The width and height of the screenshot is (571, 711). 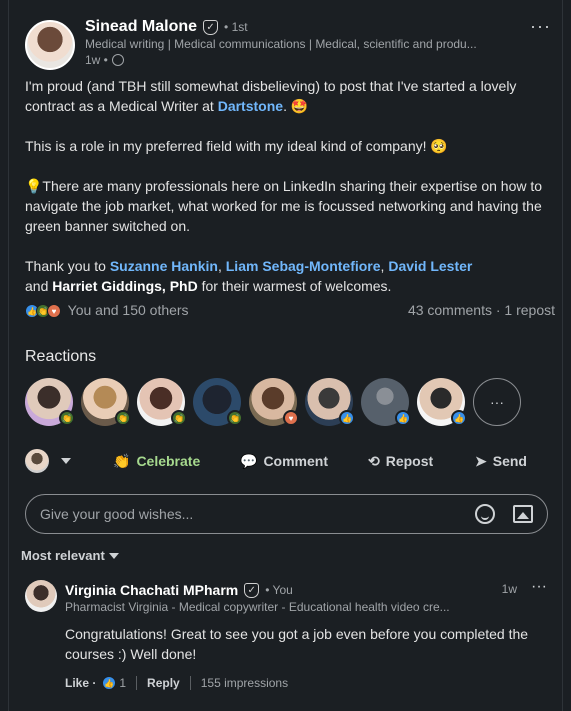 What do you see at coordinates (141, 27) in the screenshot?
I see `author-name: Sinead Malone` at bounding box center [141, 27].